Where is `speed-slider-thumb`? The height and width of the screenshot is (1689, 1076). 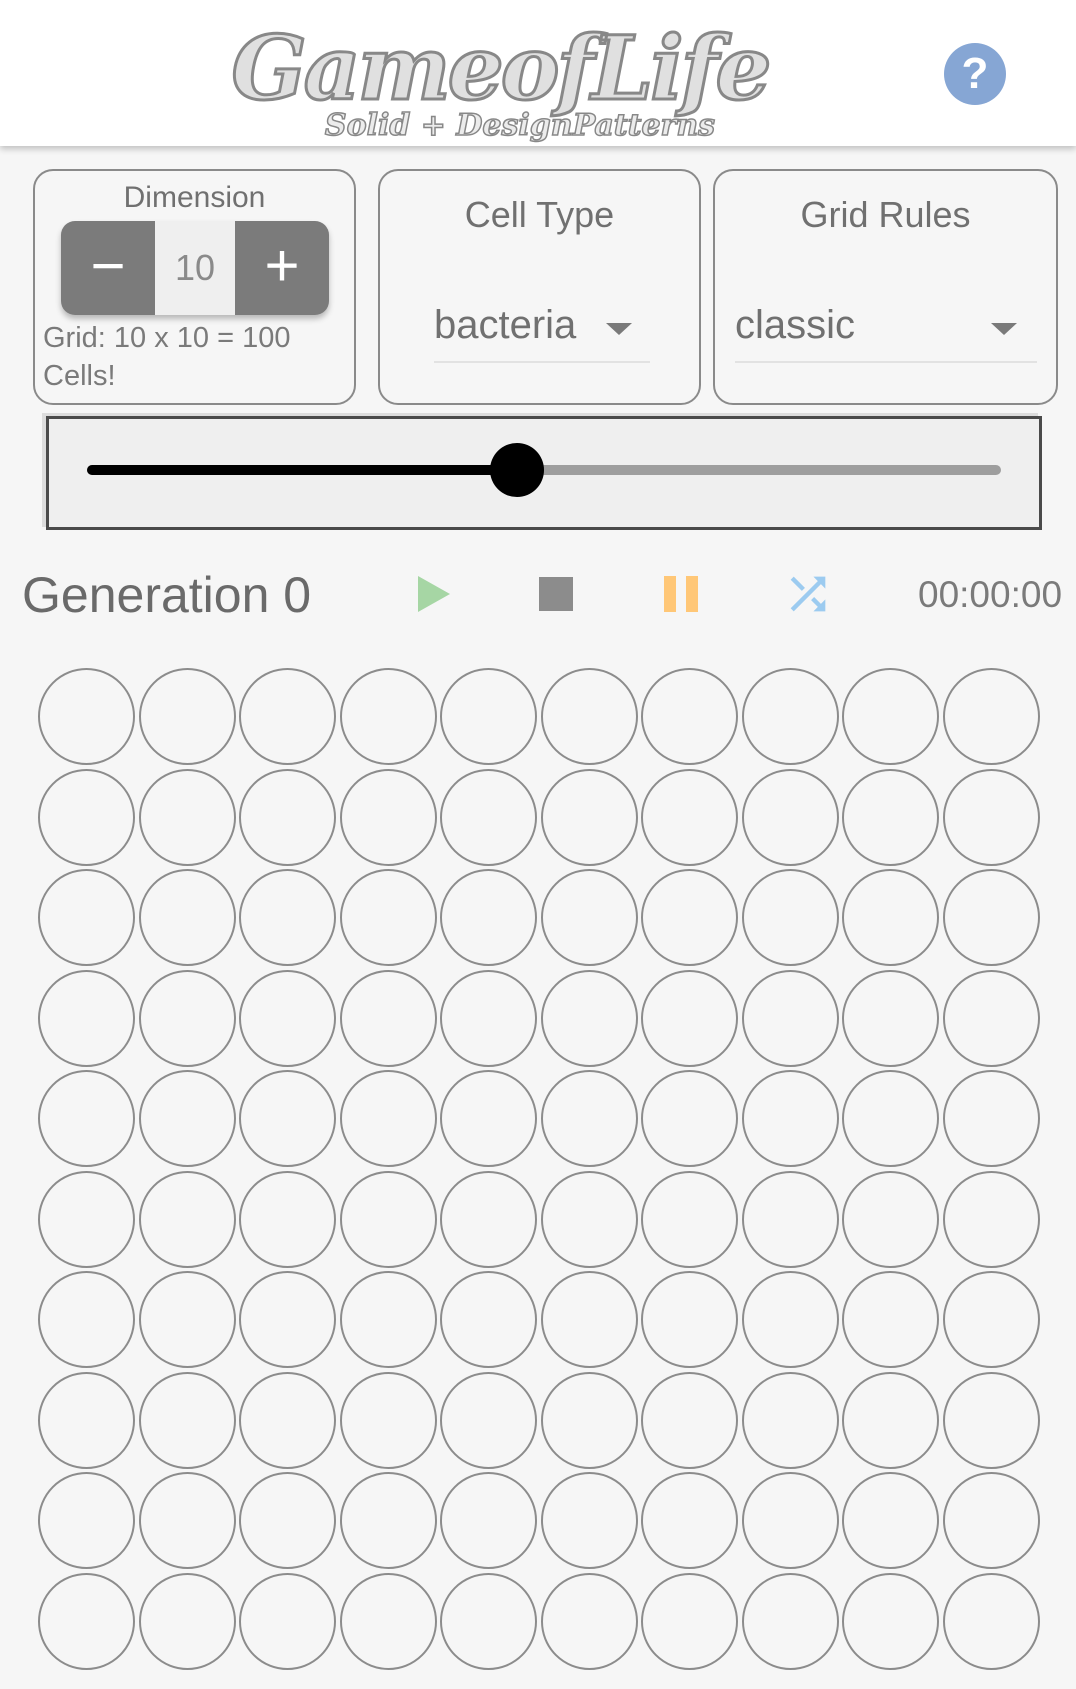 speed-slider-thumb is located at coordinates (516, 470).